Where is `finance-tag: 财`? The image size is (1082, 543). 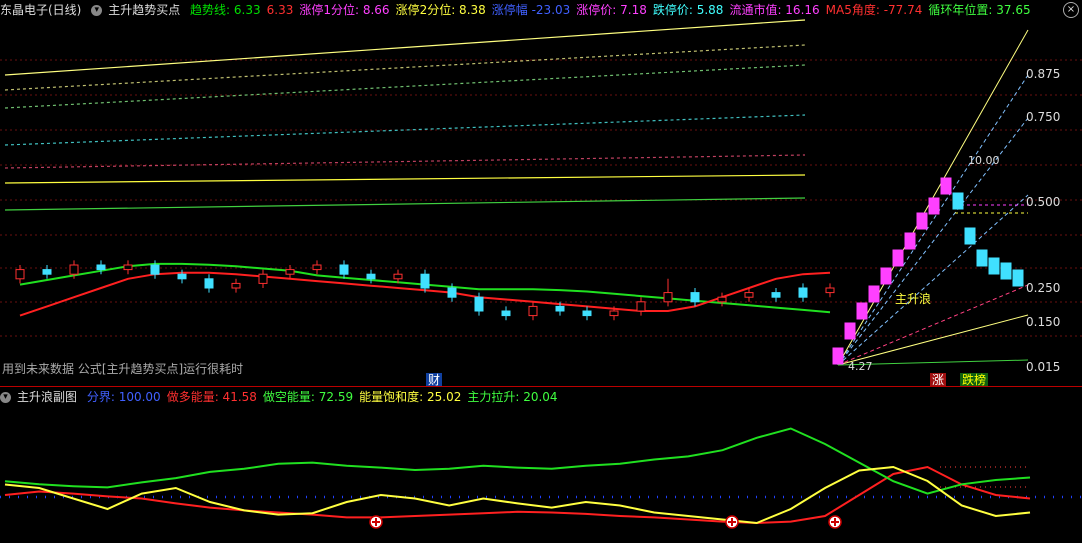
finance-tag: 财 is located at coordinates (434, 380).